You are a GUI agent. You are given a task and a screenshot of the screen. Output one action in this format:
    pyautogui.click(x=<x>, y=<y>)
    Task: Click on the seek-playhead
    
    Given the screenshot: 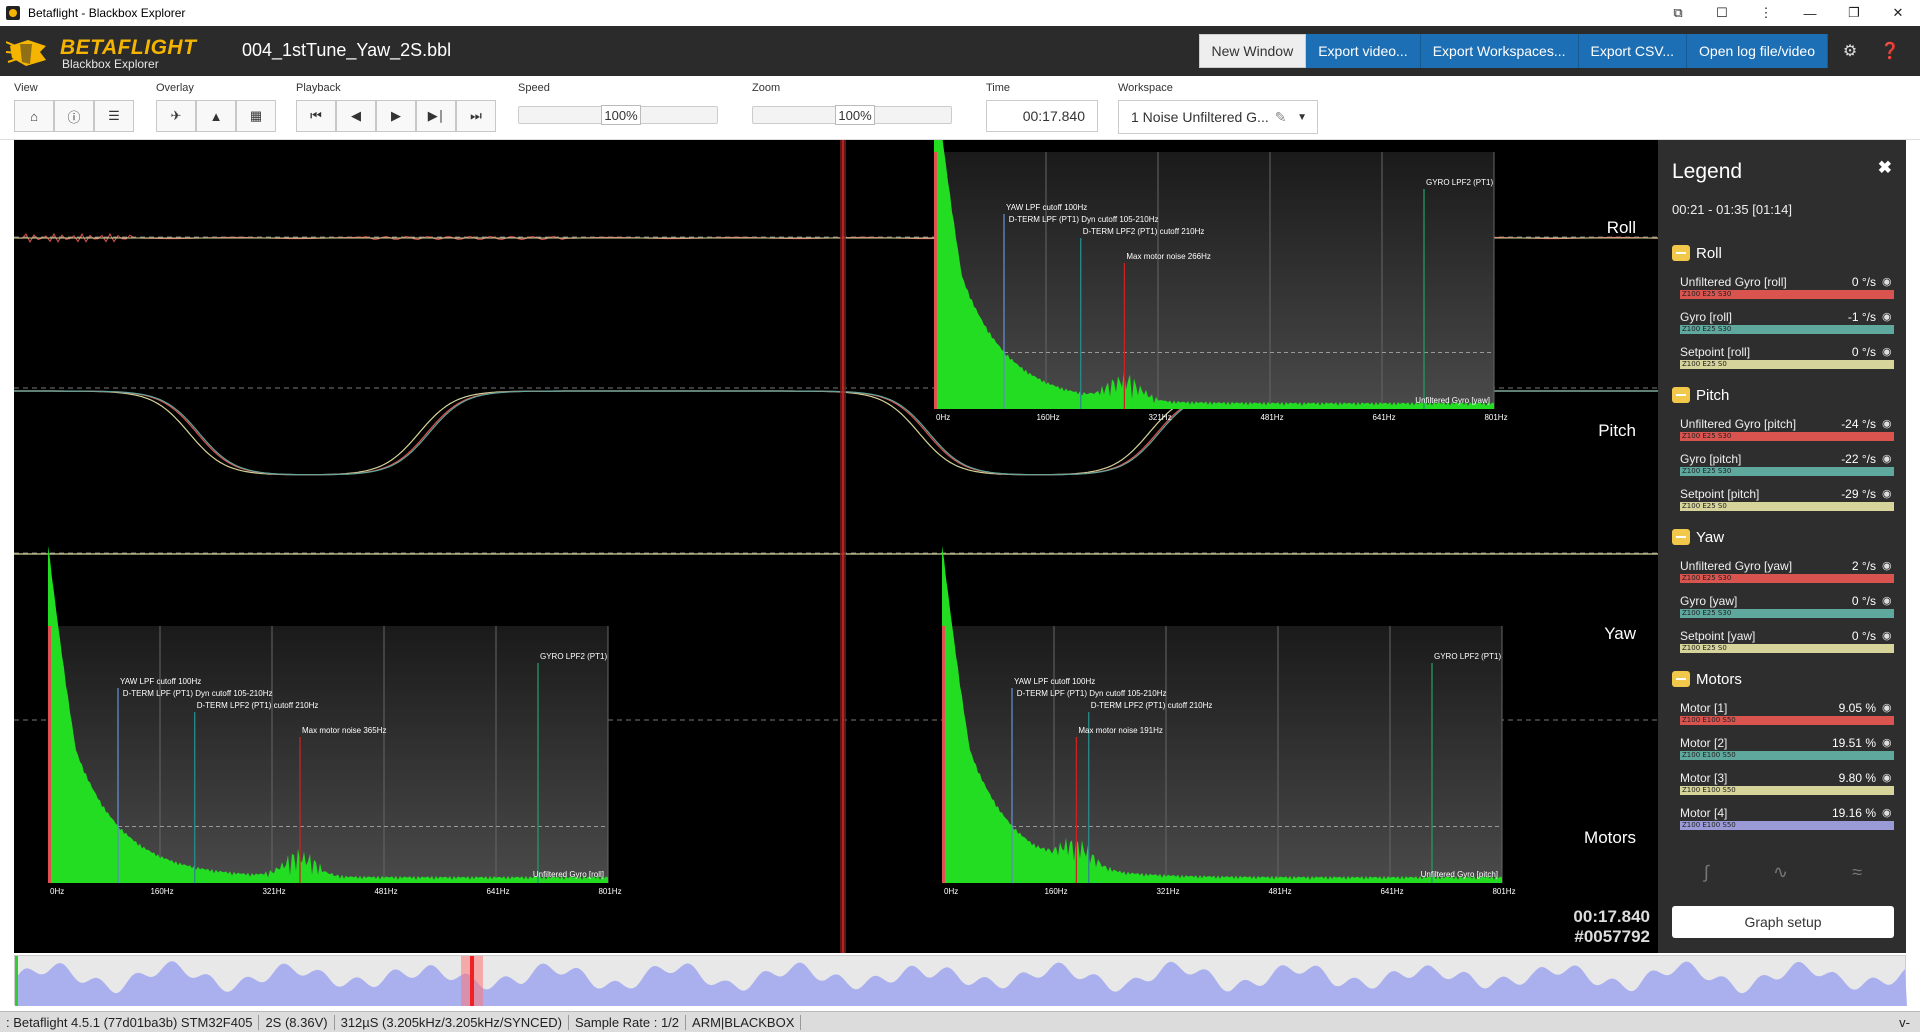 What is the action you would take?
    pyautogui.click(x=472, y=981)
    